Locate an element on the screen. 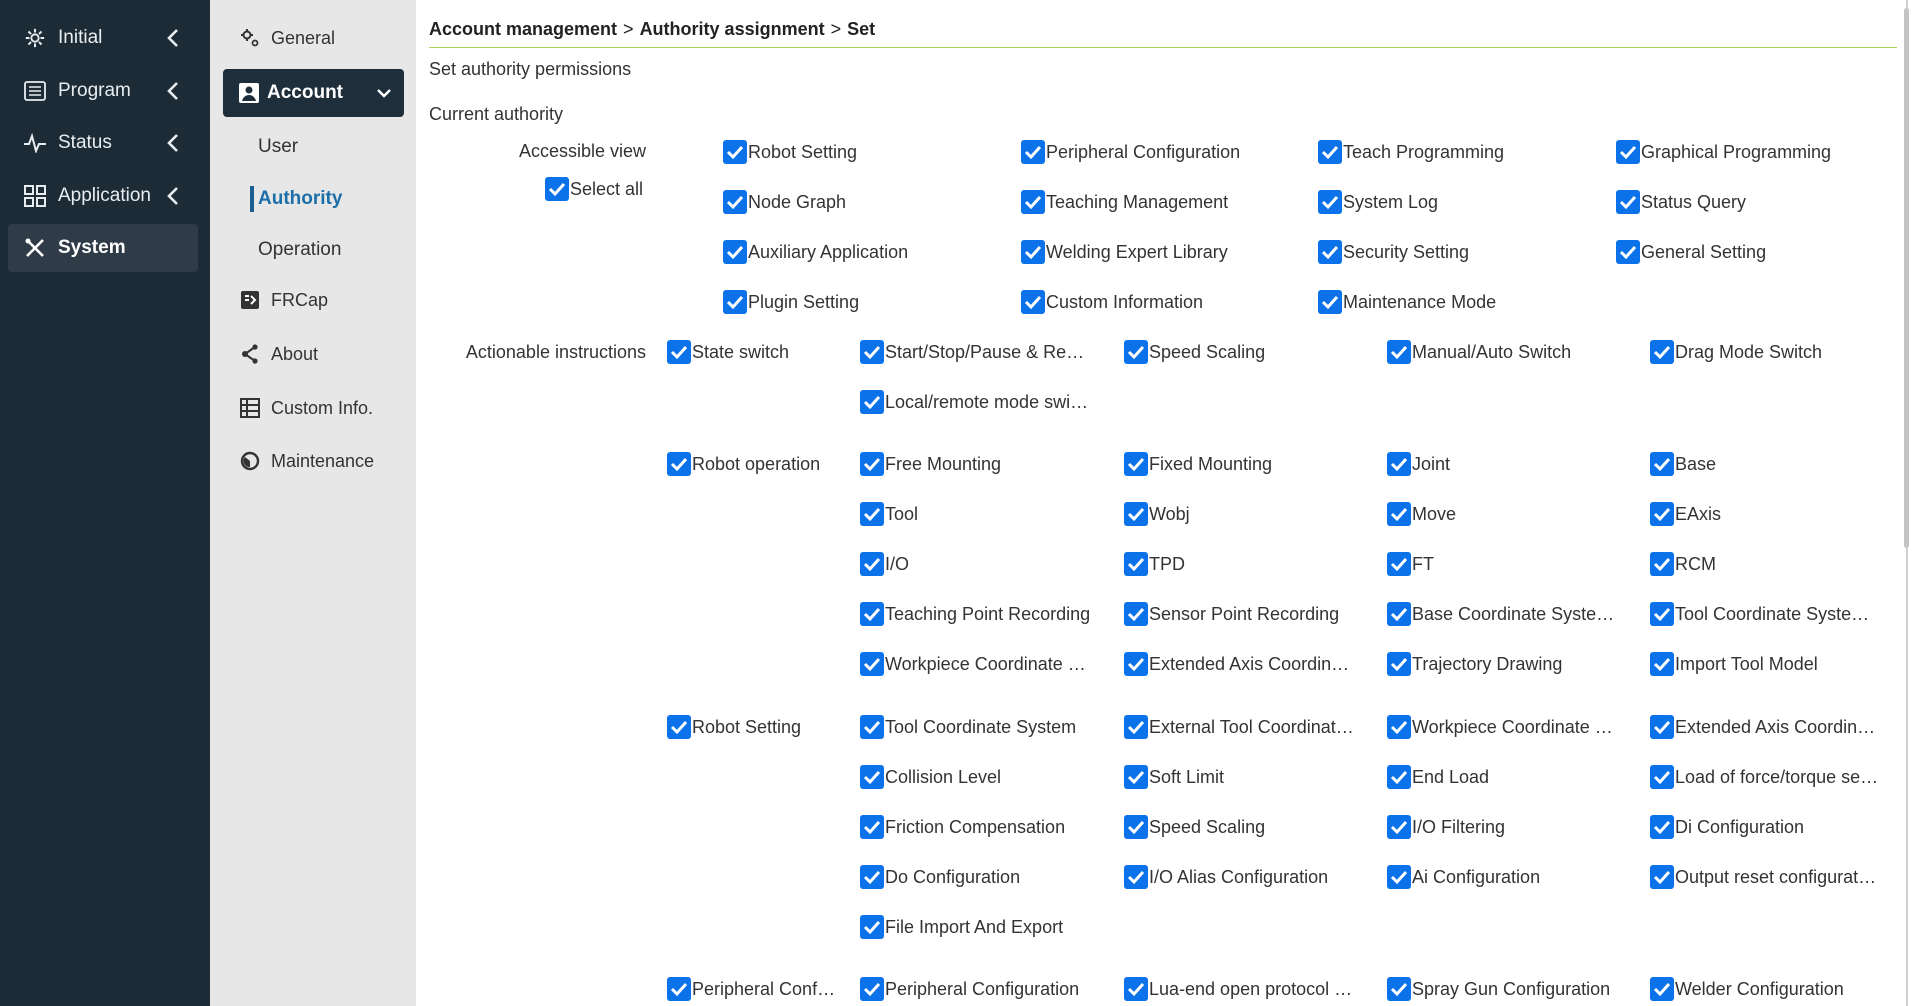 This screenshot has height=1006, width=1914. permission-checkbox: Ai Configuration is located at coordinates (1503, 877).